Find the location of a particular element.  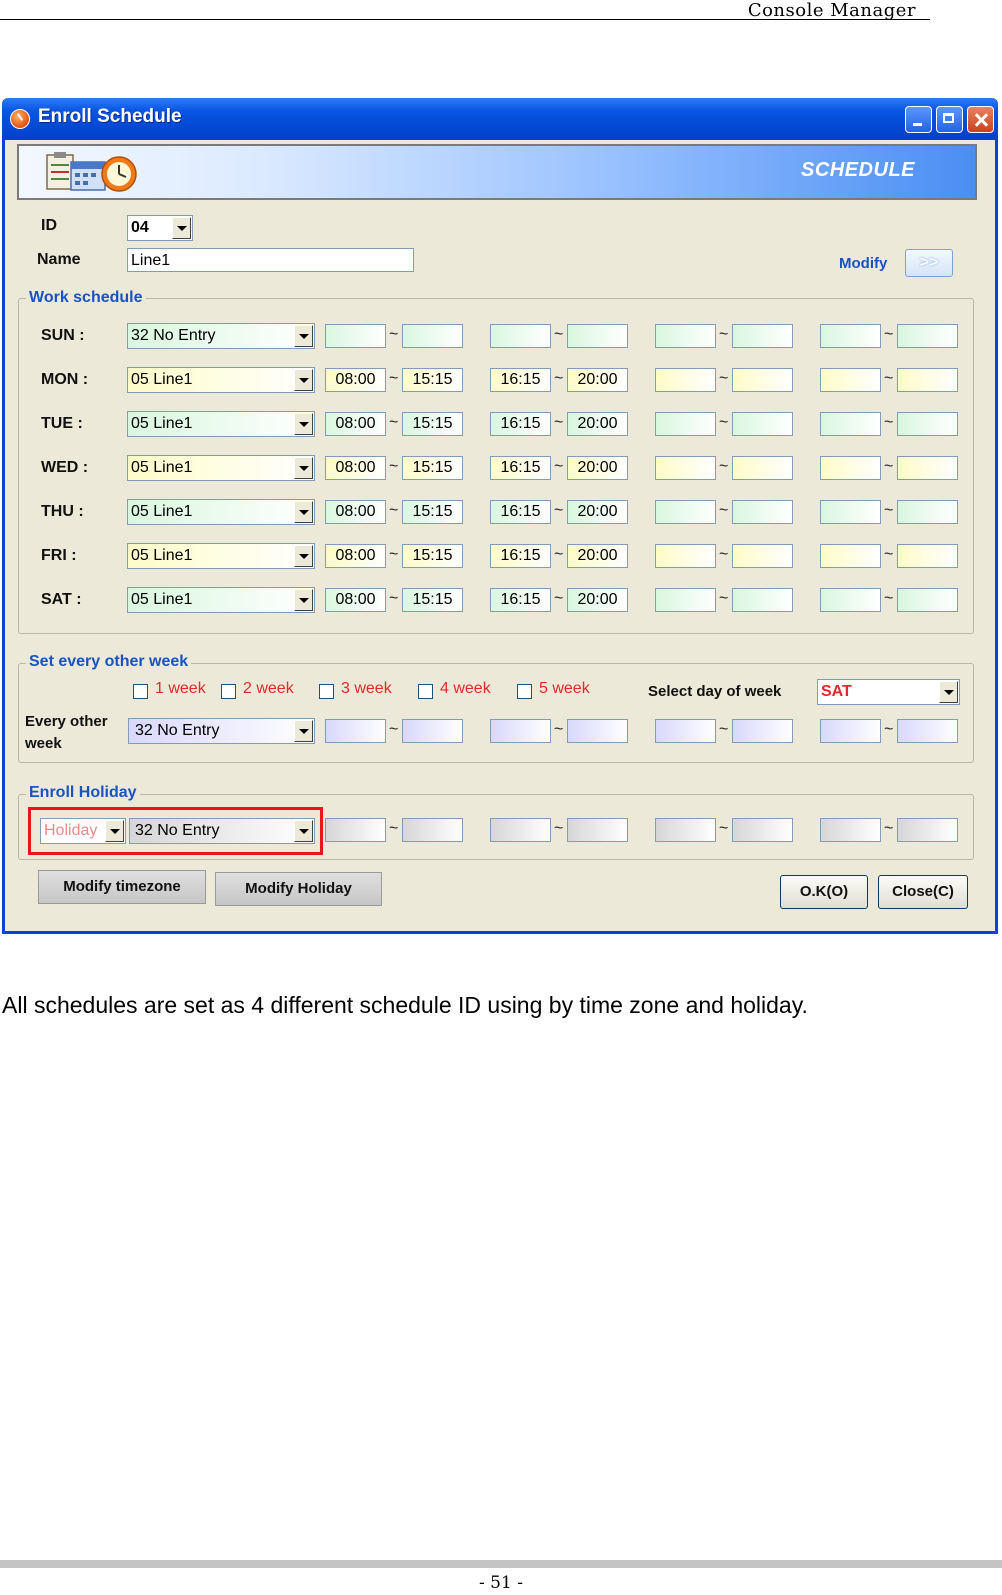

close-button: Close(C) is located at coordinates (923, 892).